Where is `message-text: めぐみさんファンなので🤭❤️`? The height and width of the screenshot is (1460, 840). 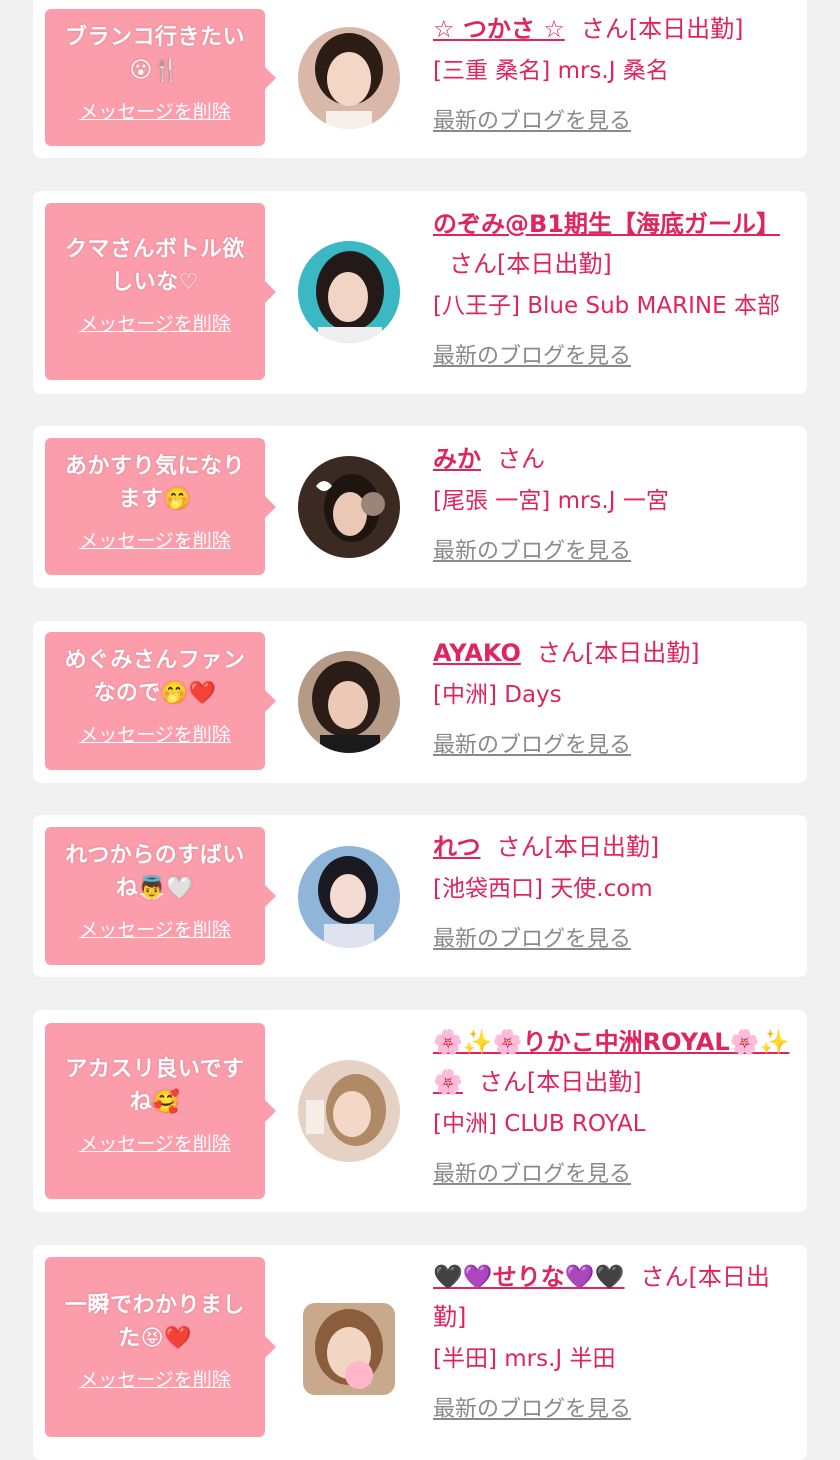
message-text: めぐみさんファンなので🤭❤️ is located at coordinates (155, 677).